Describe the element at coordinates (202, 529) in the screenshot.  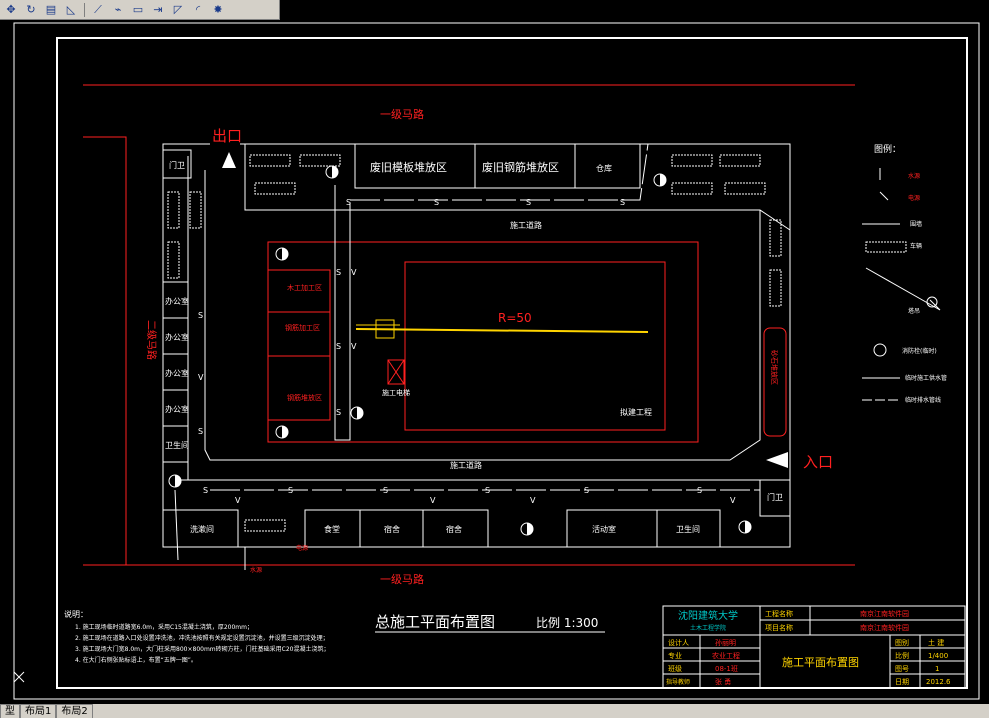
I see `room-wash-label: 洗漱间` at that location.